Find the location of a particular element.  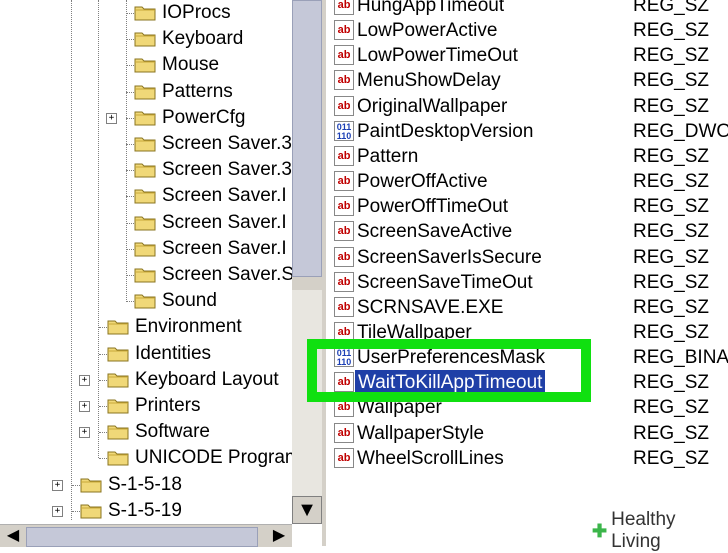

value-name: MenuShowDelay is located at coordinates (429, 80).